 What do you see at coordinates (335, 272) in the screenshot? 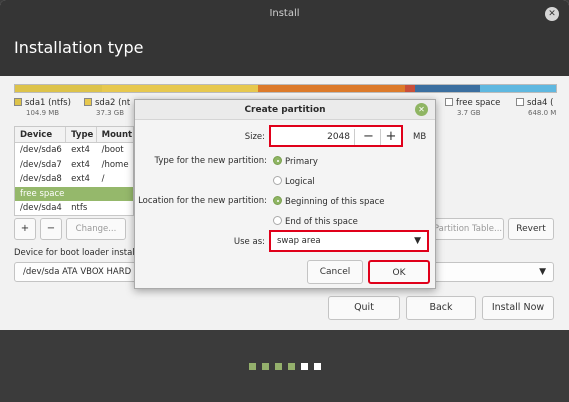
I see `cancel-button: Cancel` at bounding box center [335, 272].